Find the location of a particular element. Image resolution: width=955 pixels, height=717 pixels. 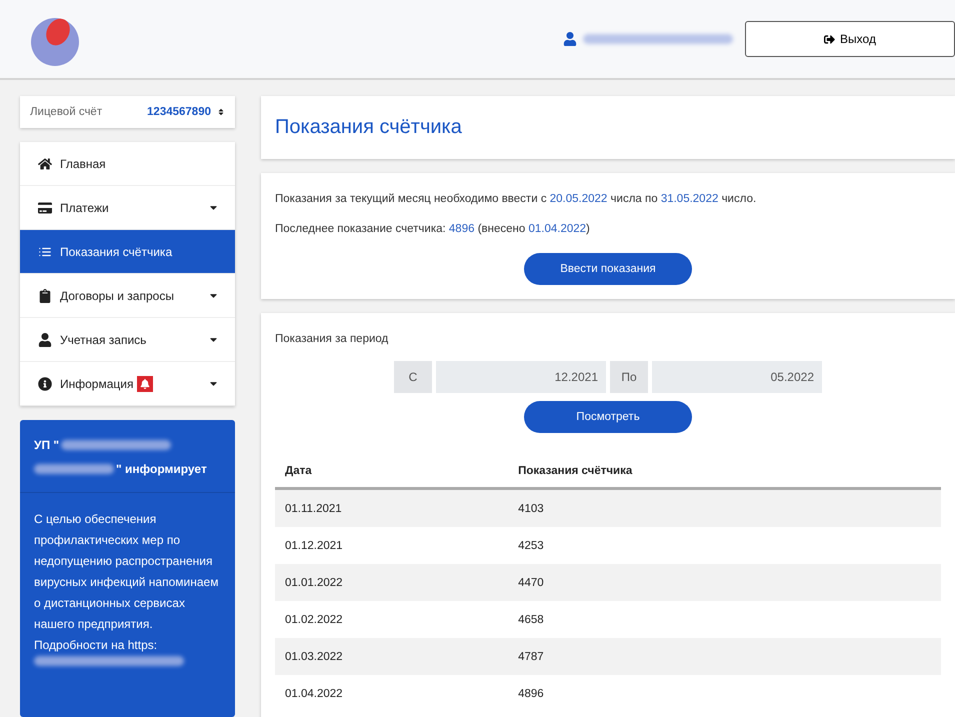

table-cell: 4253 is located at coordinates (724, 545).